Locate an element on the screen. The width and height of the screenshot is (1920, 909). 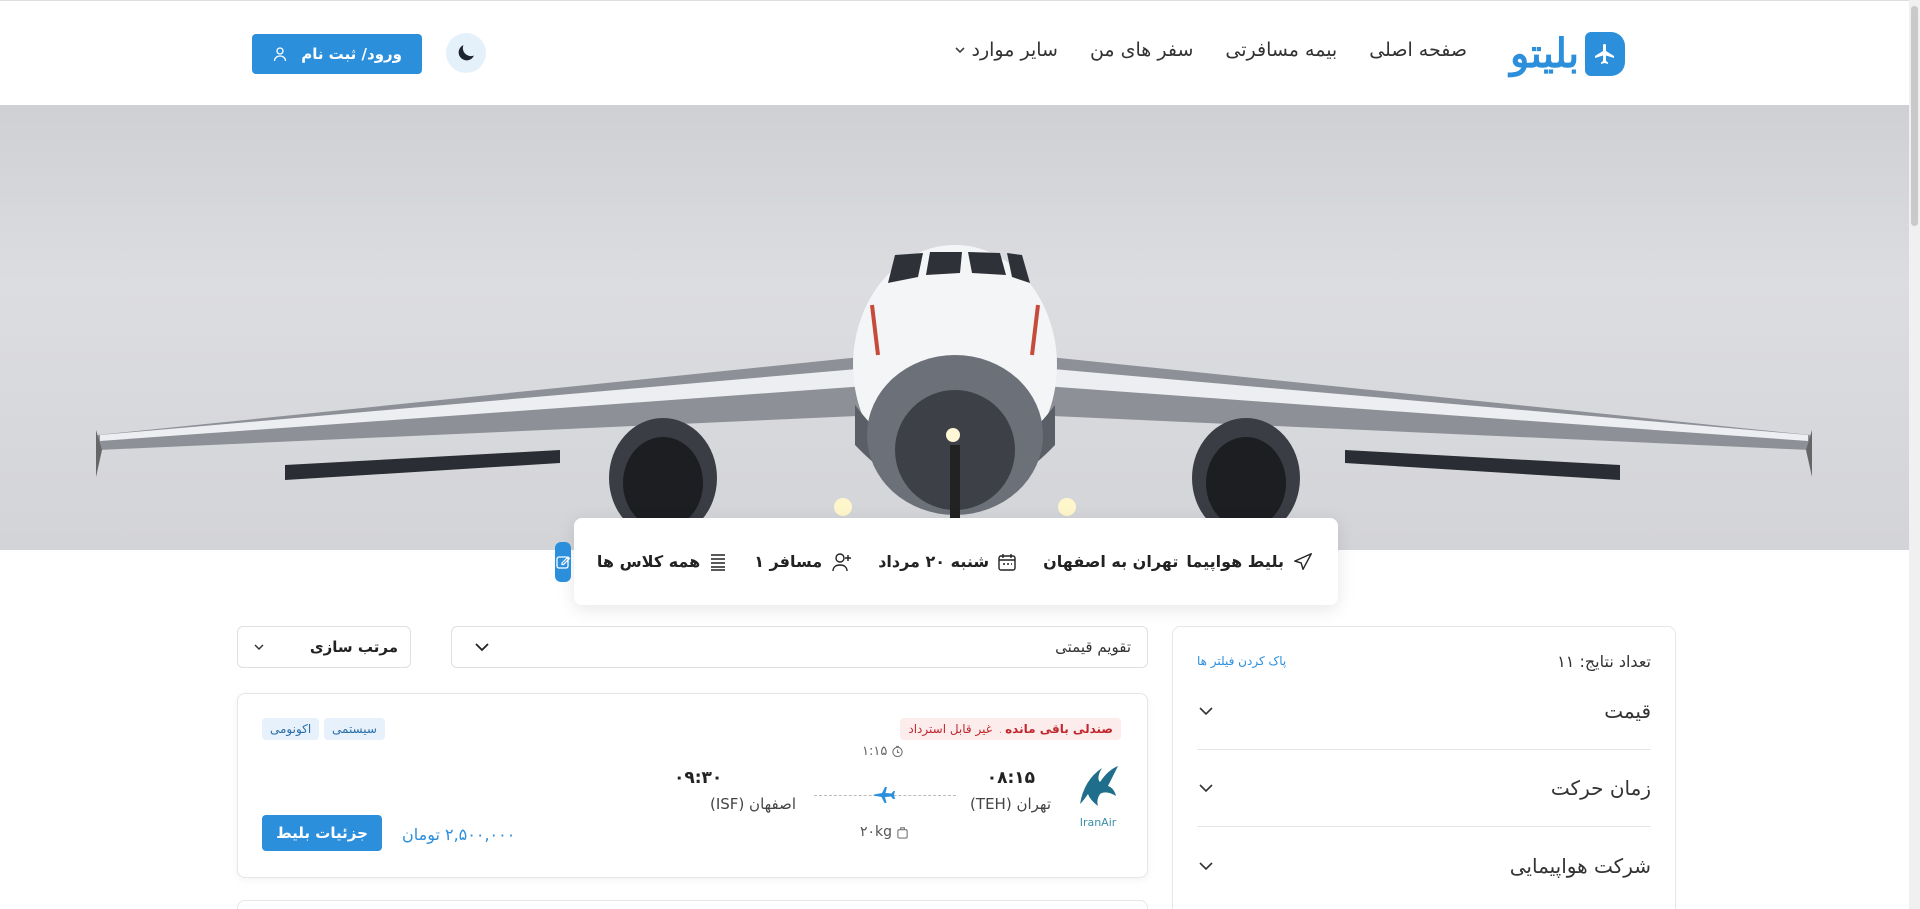
summary-passengers: مسافر ۱ is located at coordinates (803, 562).